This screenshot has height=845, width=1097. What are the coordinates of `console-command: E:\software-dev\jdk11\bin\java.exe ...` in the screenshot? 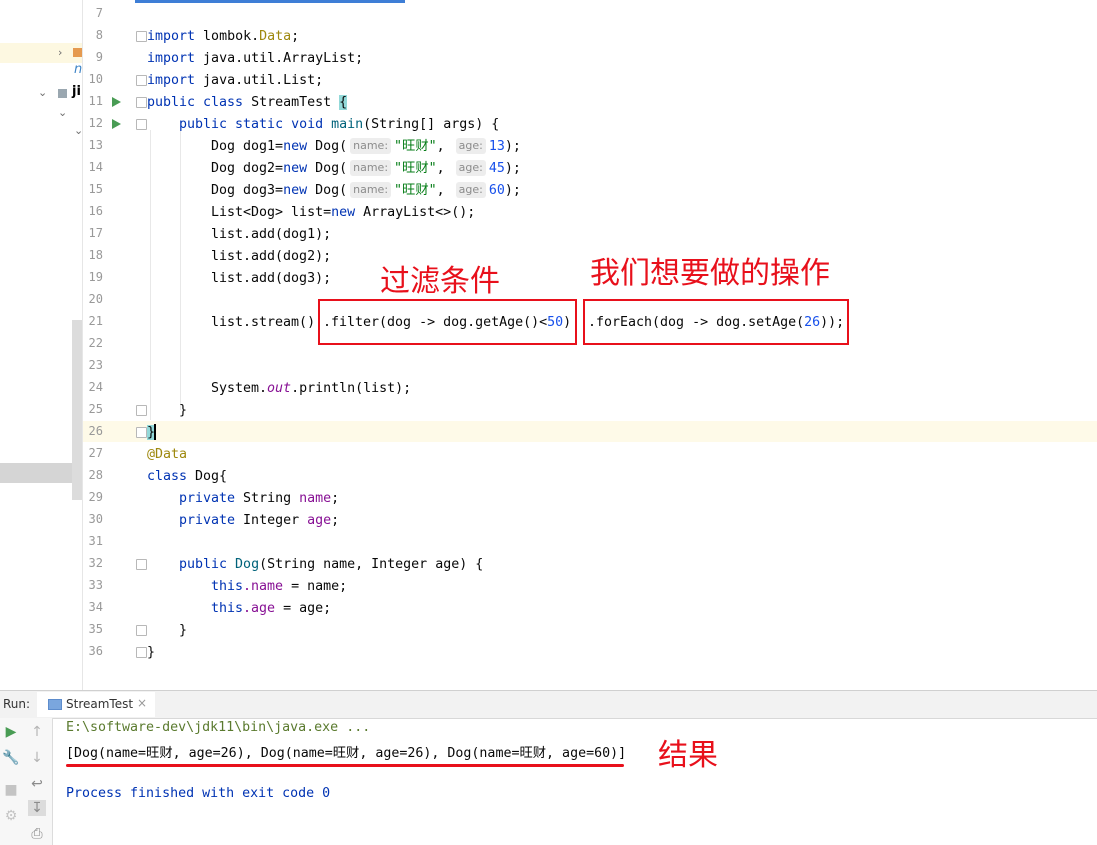 It's located at (218, 727).